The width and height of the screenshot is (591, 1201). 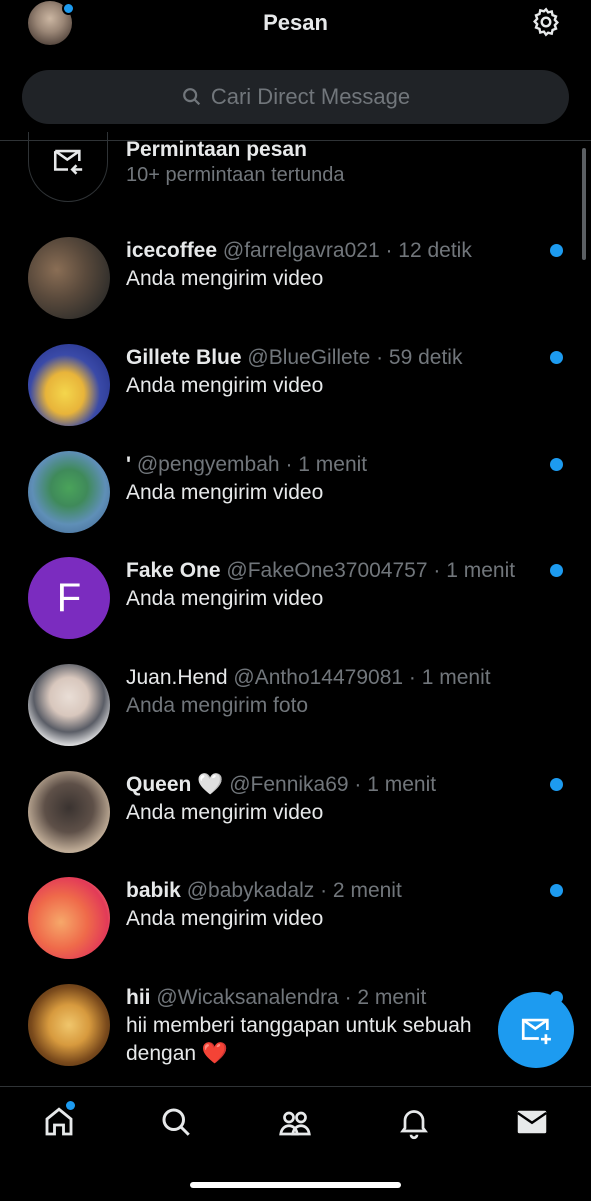 I want to click on sender-name: hii, so click(x=138, y=997).